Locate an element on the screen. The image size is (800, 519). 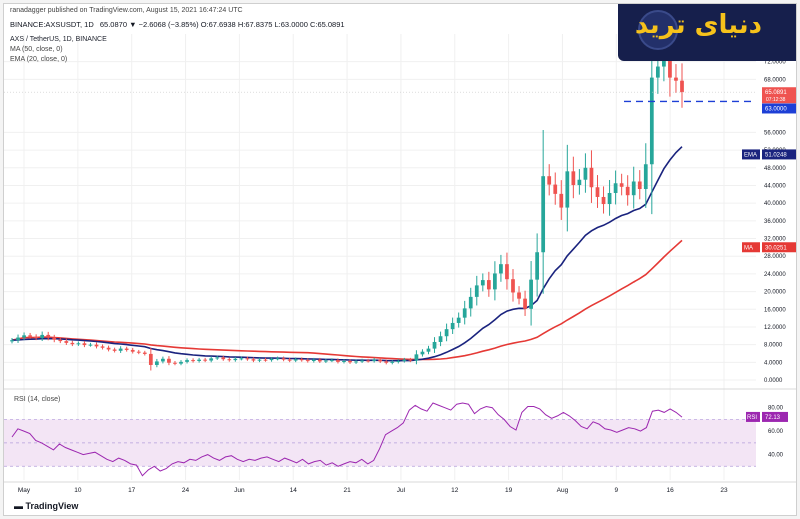
y-tick-label: 28.0000 is located at coordinates (775, 257).